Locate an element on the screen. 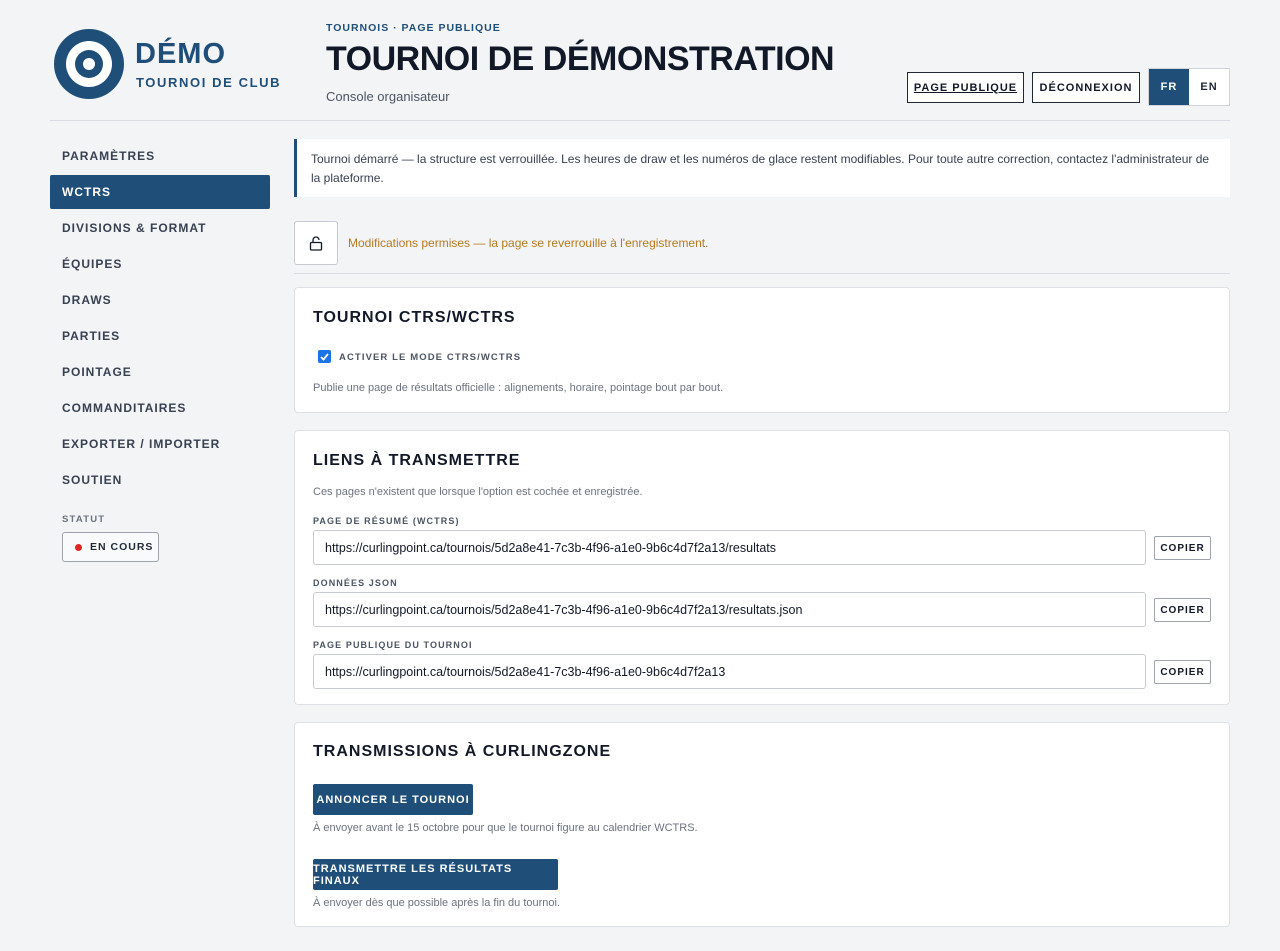 The height and width of the screenshot is (951, 1280). breadcrumb: TOURNOIS · PAGE PUBLIQUE is located at coordinates (413, 28).